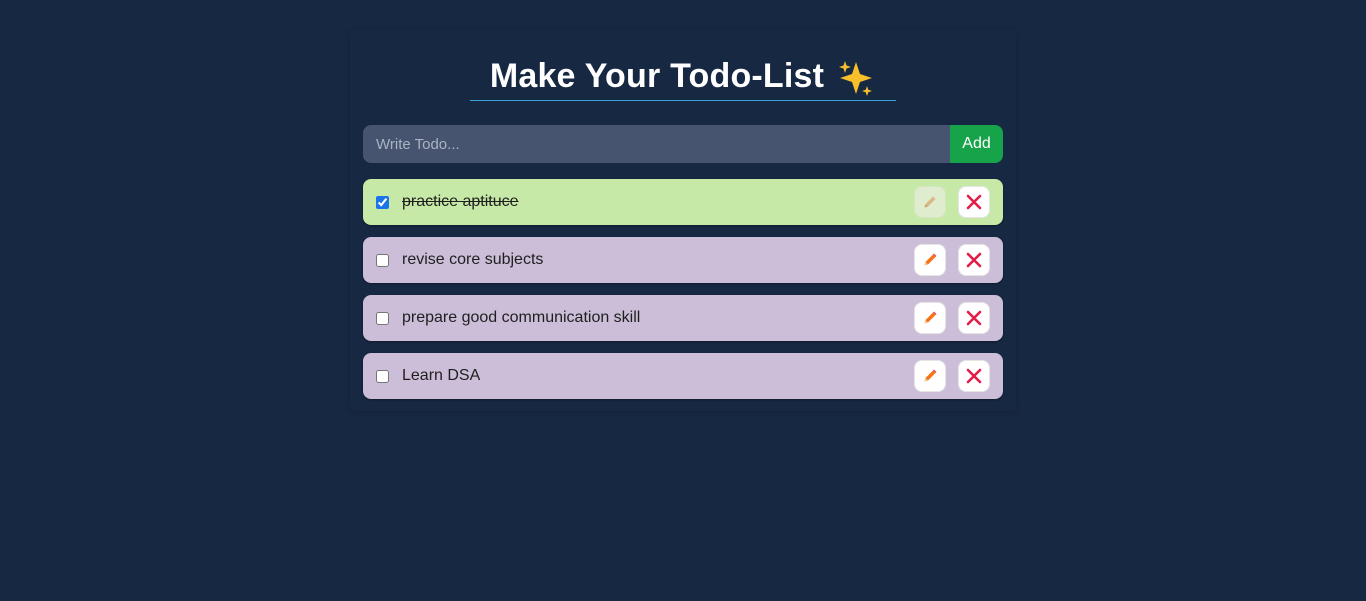 The image size is (1366, 601). I want to click on todo-form: Add, so click(683, 144).